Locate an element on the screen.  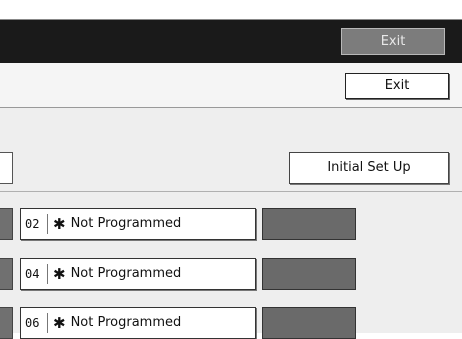
divider is located at coordinates (231, 191).